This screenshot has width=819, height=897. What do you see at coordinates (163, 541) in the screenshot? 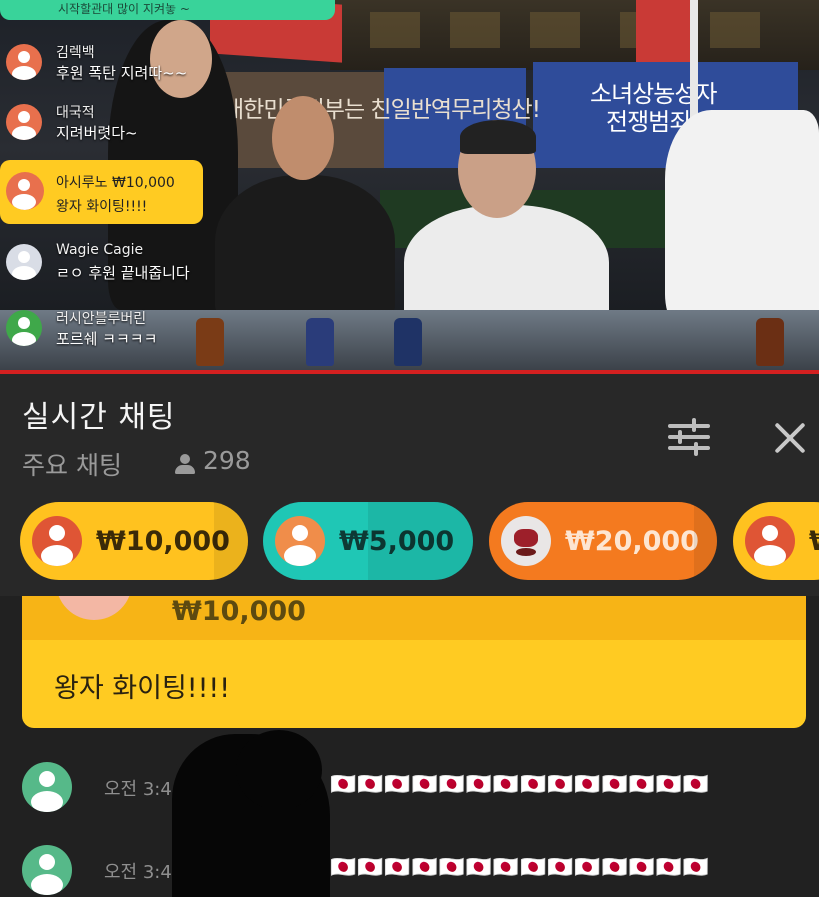
I see `donation-amount: ₩10,000` at bounding box center [163, 541].